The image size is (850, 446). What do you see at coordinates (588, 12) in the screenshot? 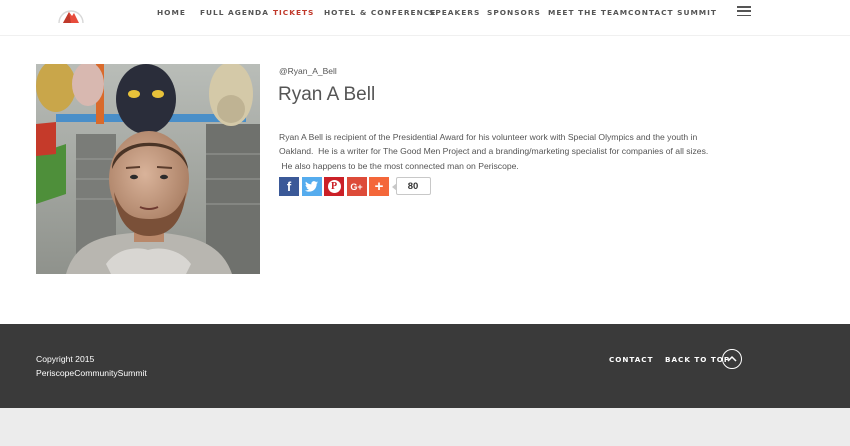
I see `nav-meet-the-team: MEET THE TEAM` at bounding box center [588, 12].